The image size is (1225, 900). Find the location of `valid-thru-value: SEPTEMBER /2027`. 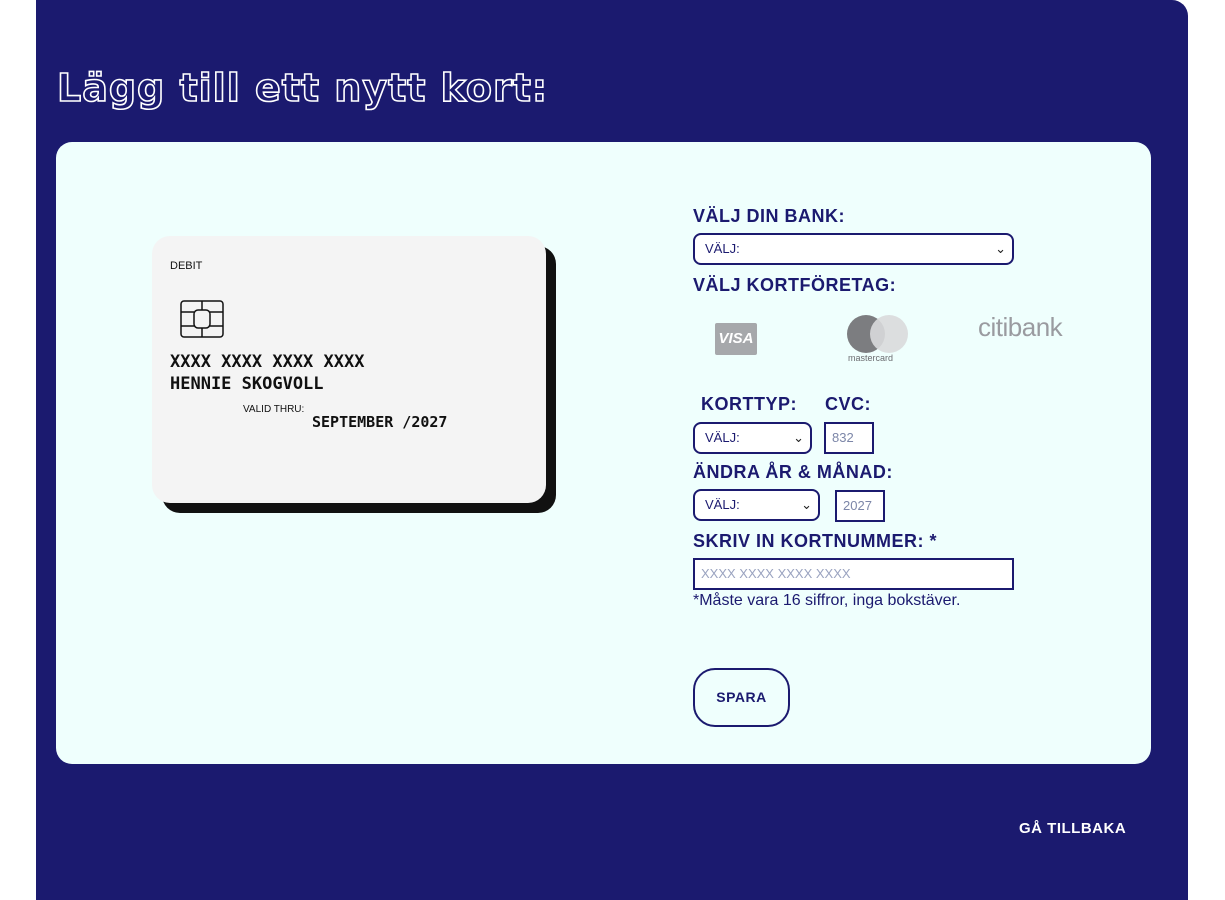

valid-thru-value: SEPTEMBER /2027 is located at coordinates (380, 422).